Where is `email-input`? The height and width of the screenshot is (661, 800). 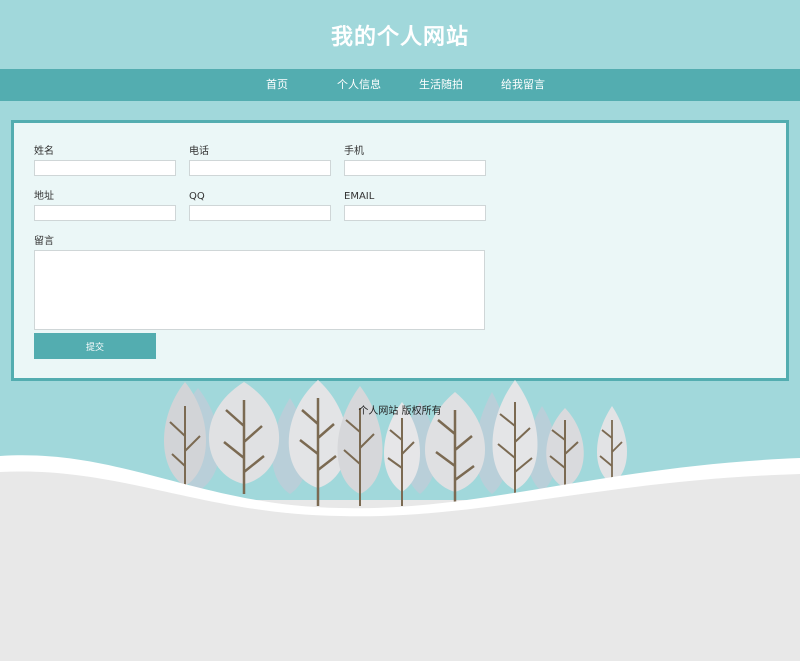
email-input is located at coordinates (415, 213).